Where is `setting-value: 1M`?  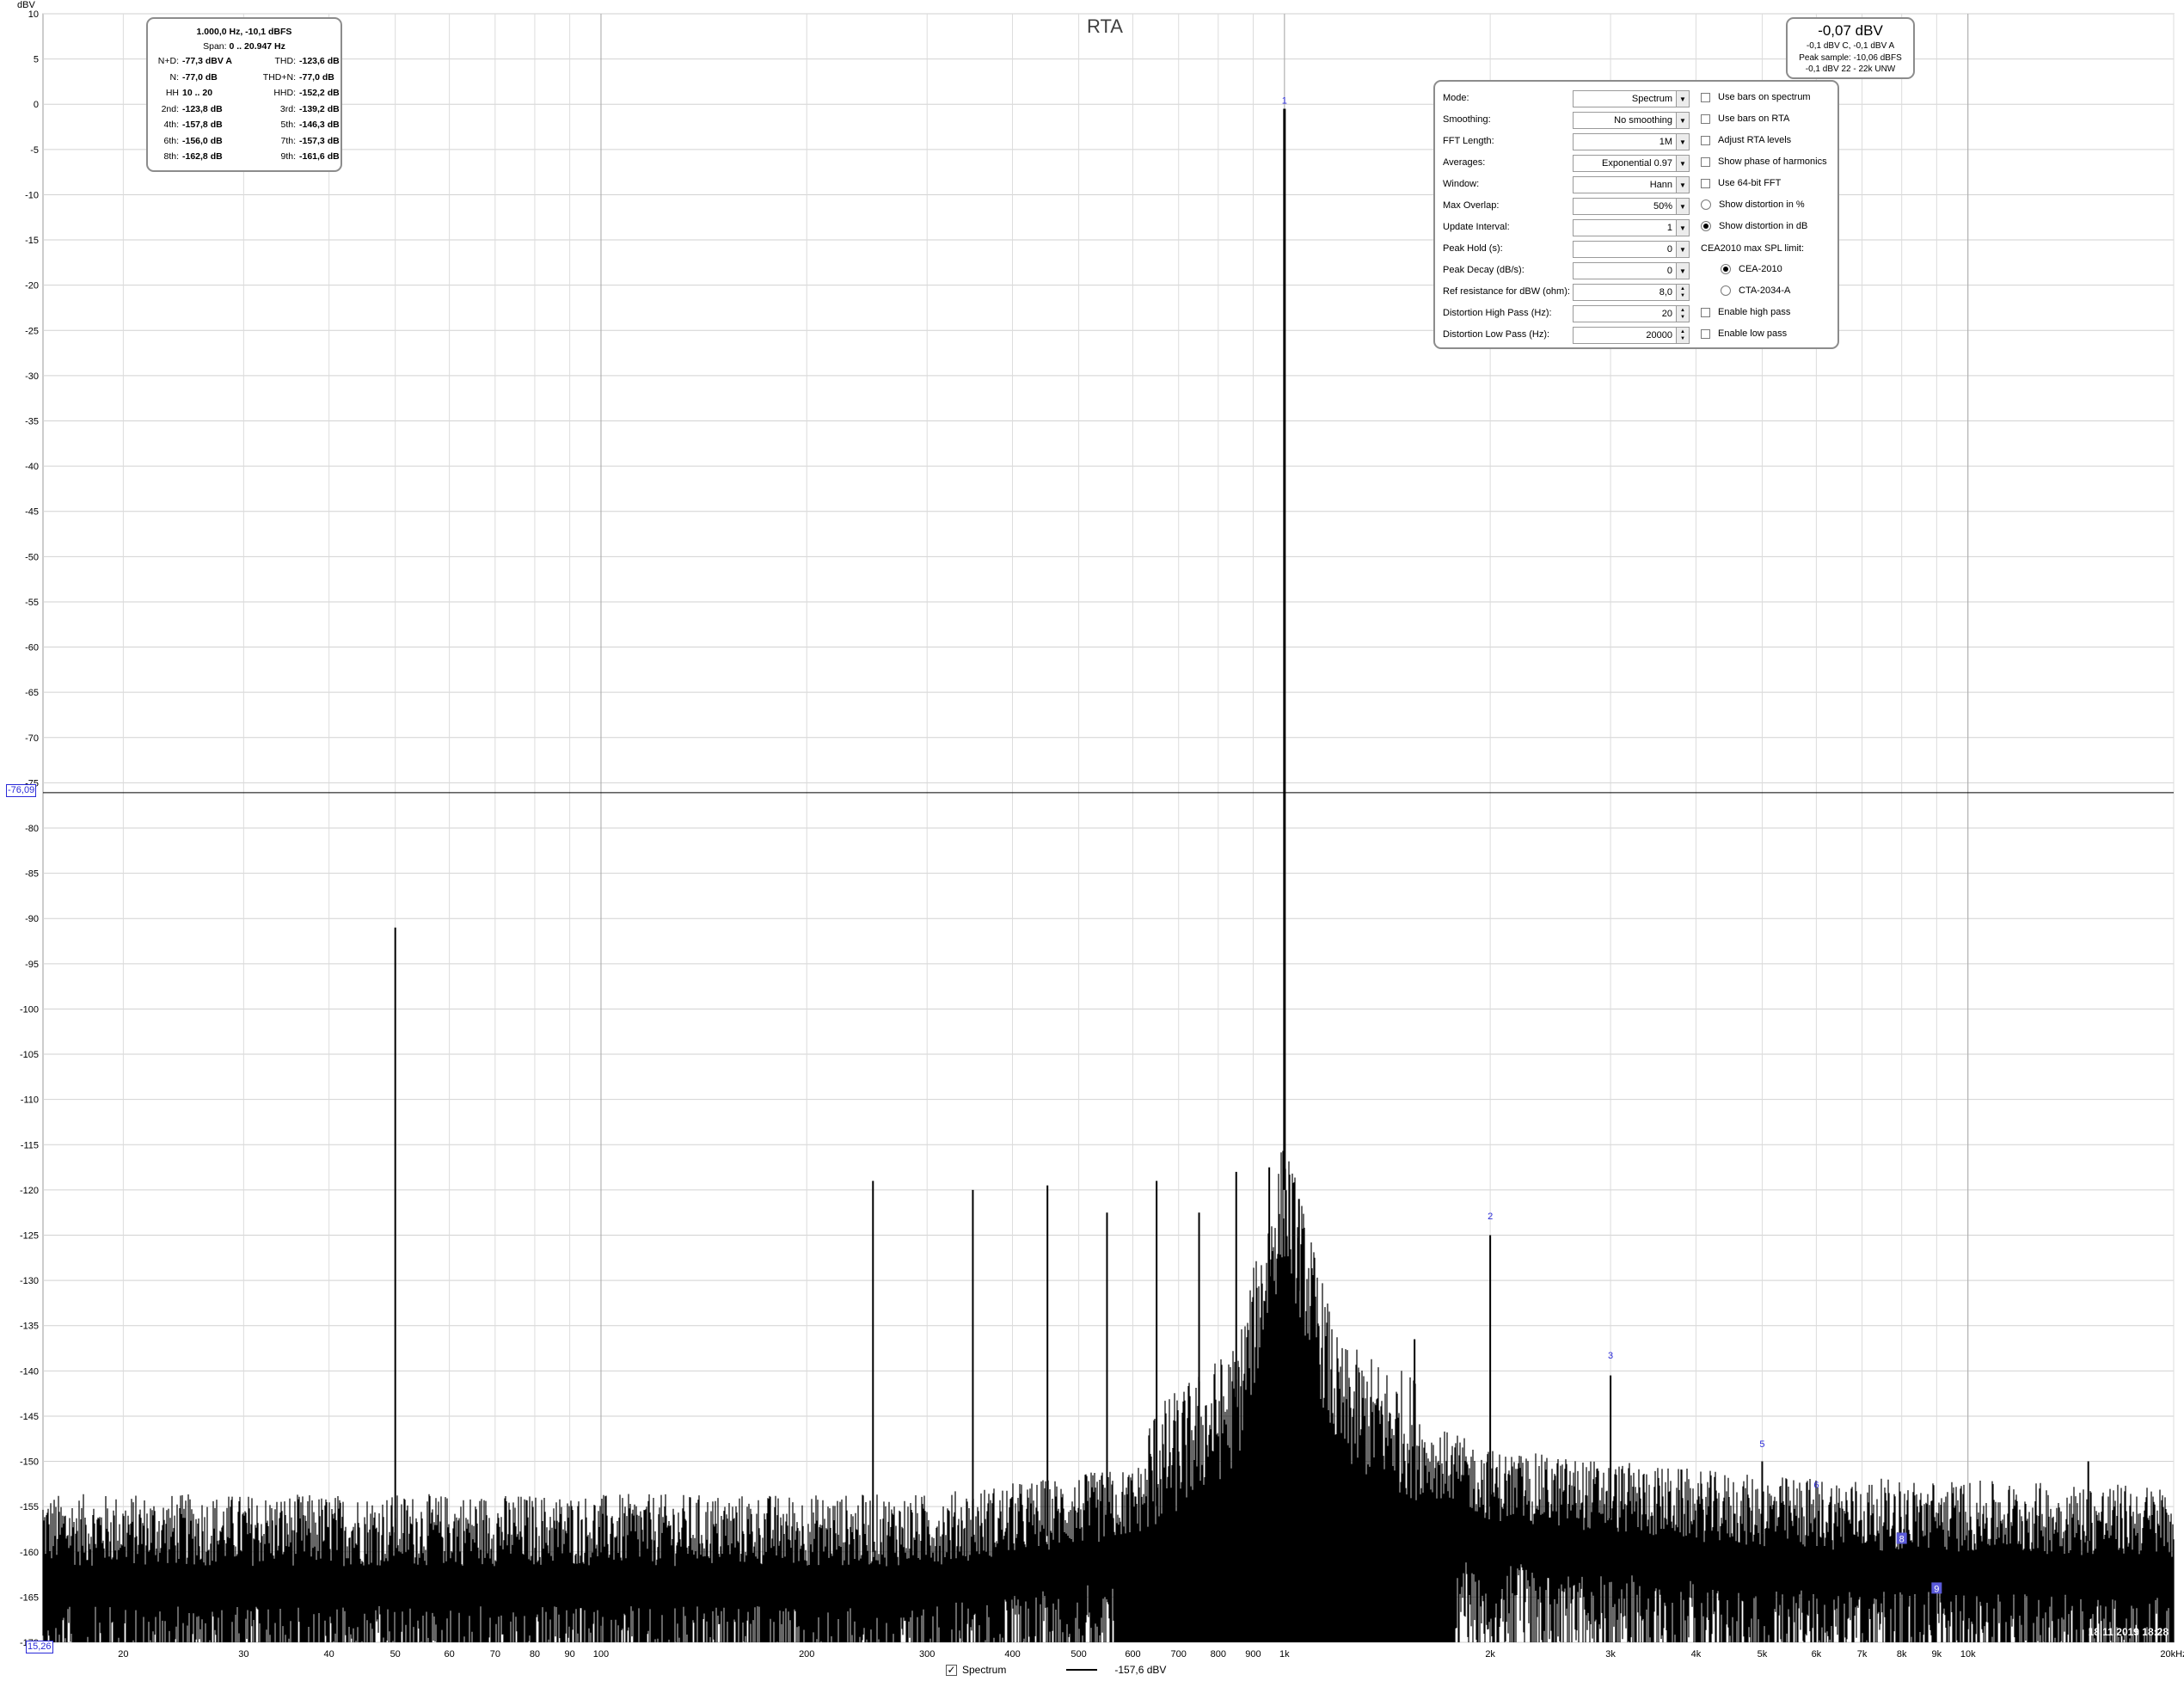 setting-value: 1M is located at coordinates (1666, 142).